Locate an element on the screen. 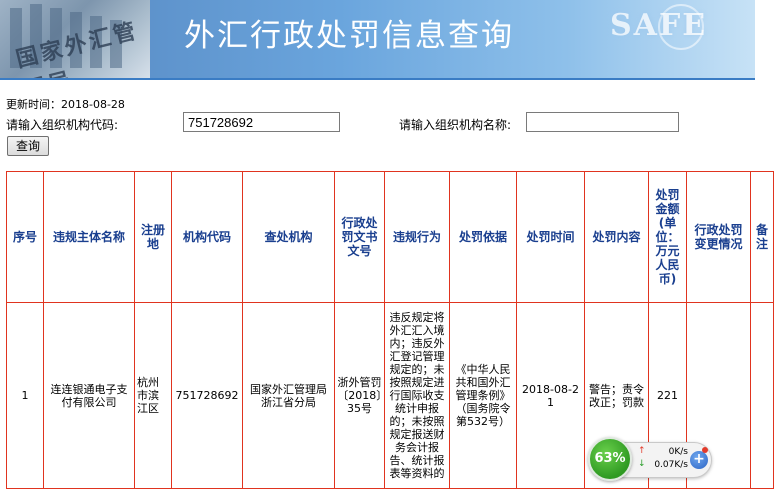  header-cell: 处罚依据 is located at coordinates (483, 237).